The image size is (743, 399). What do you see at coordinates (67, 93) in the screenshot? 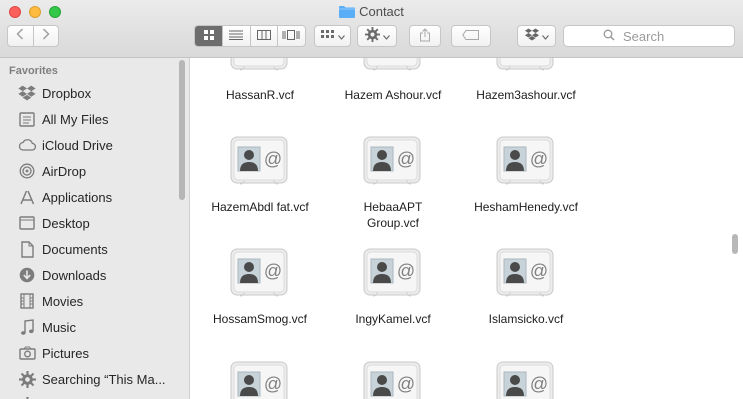
I see `sidebar-item-label: Dropbox` at bounding box center [67, 93].